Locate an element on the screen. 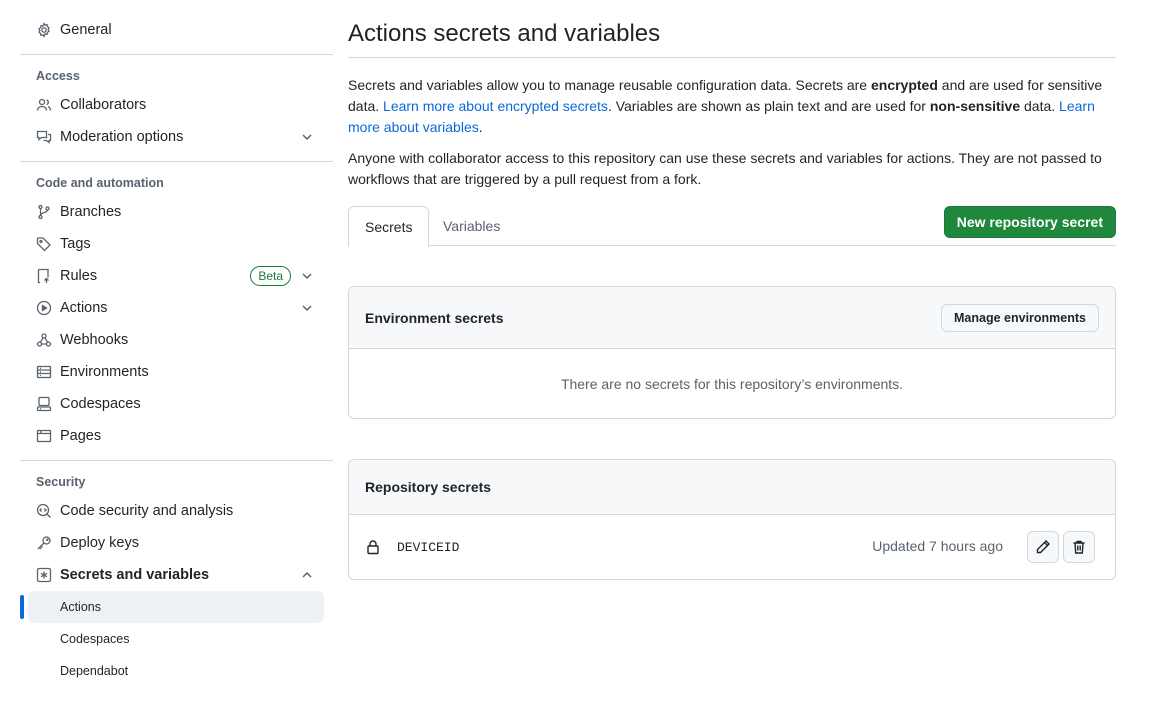  secret-name: DEVICEID is located at coordinates (428, 547).